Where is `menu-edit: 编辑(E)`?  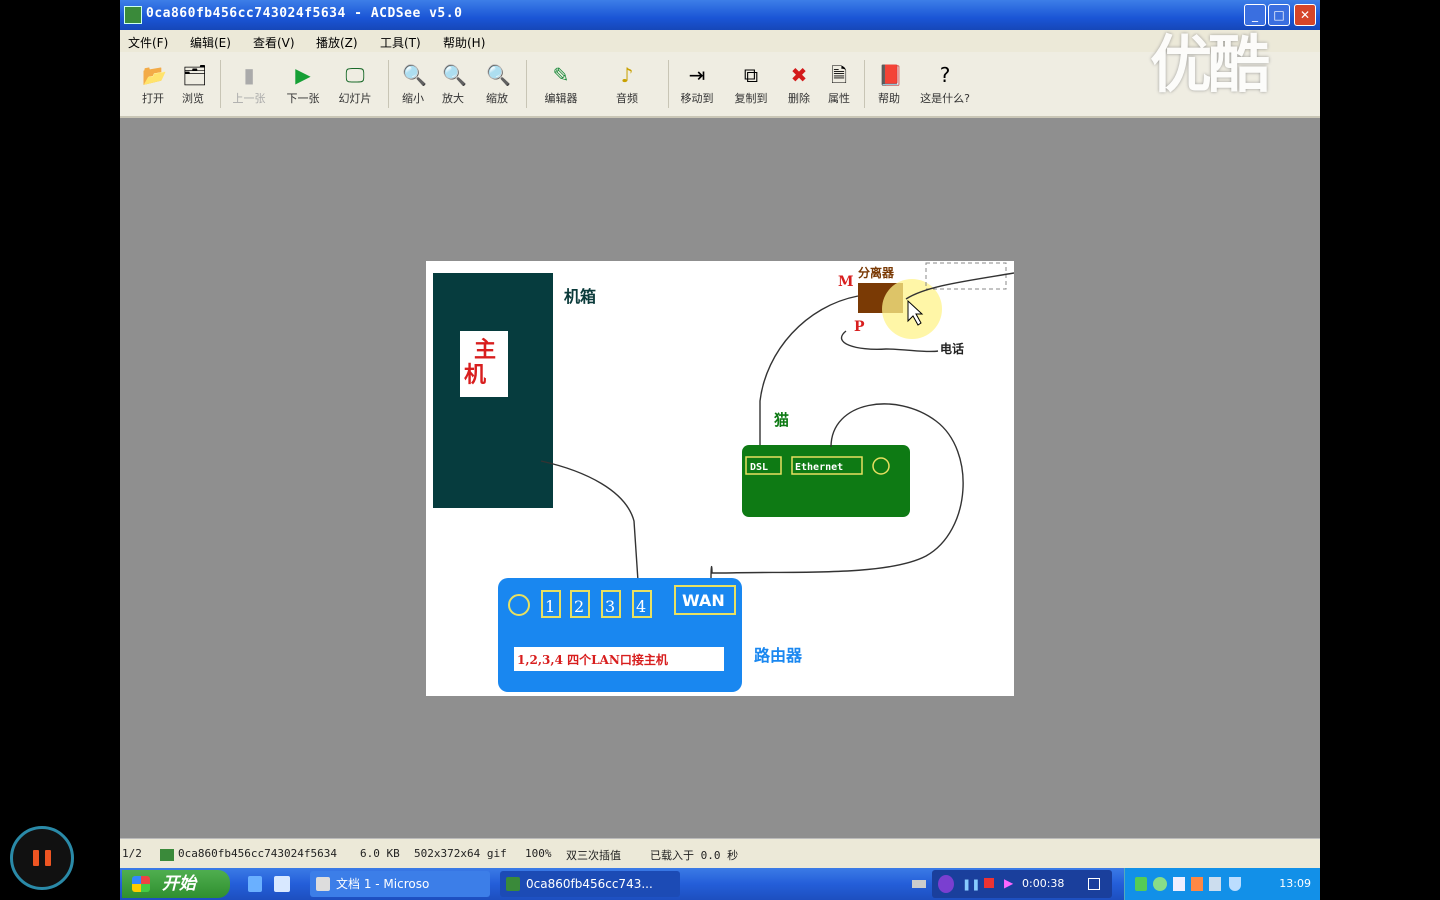 menu-edit: 编辑(E) is located at coordinates (210, 42).